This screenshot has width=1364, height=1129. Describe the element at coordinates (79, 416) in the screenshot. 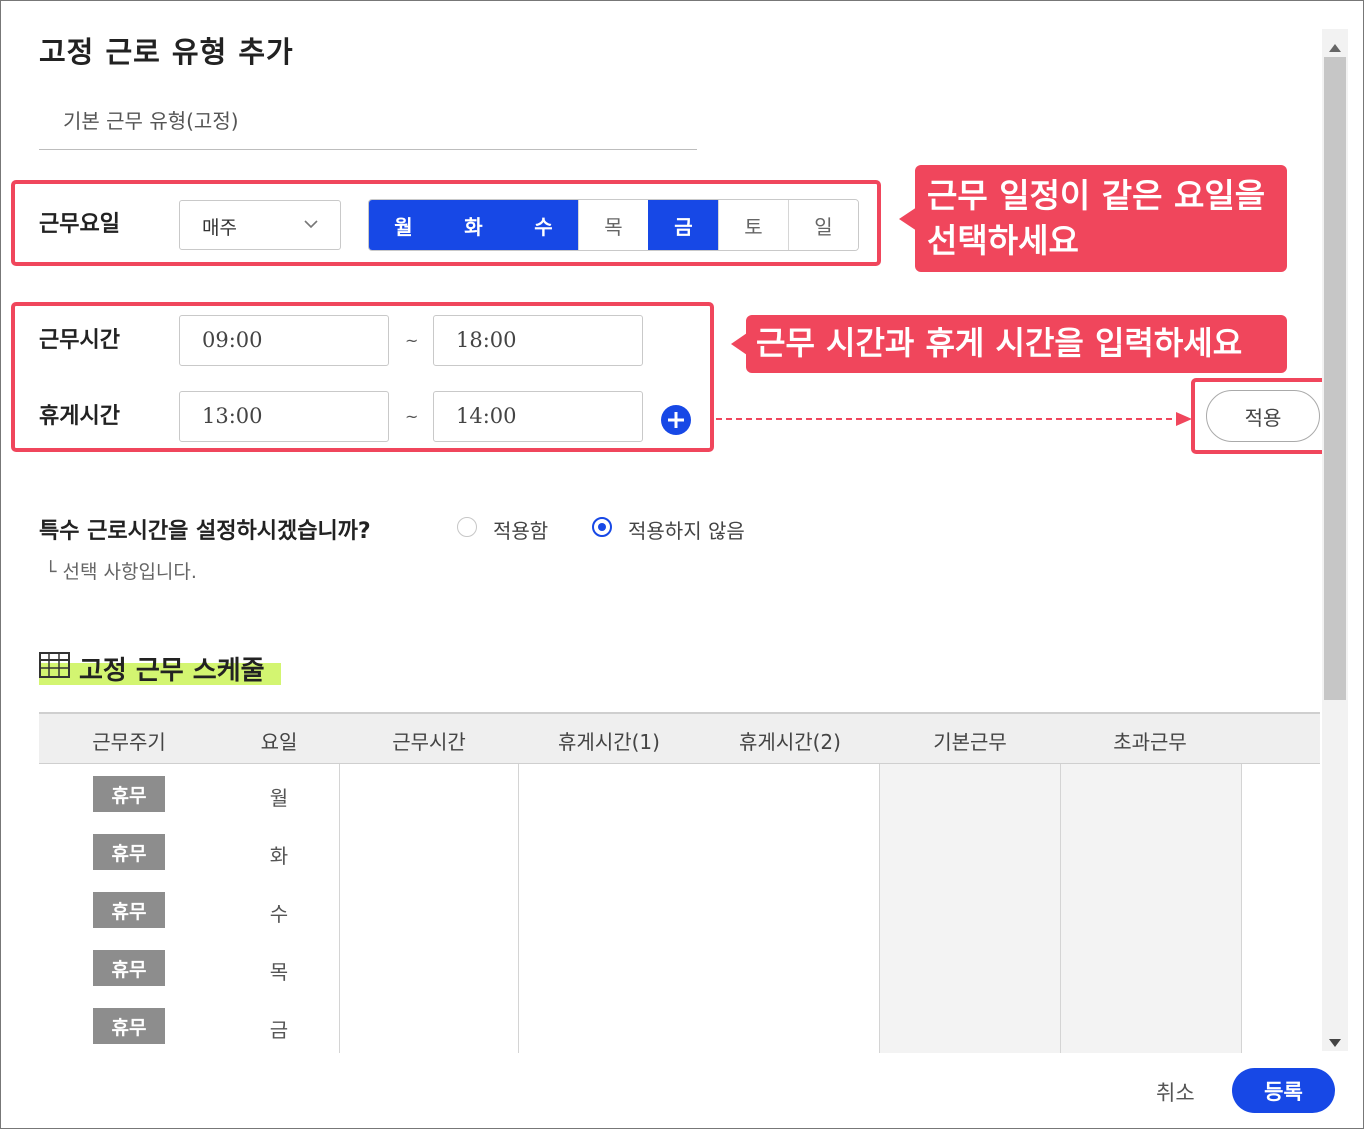

I see `break-time-label: 휴게시간` at that location.